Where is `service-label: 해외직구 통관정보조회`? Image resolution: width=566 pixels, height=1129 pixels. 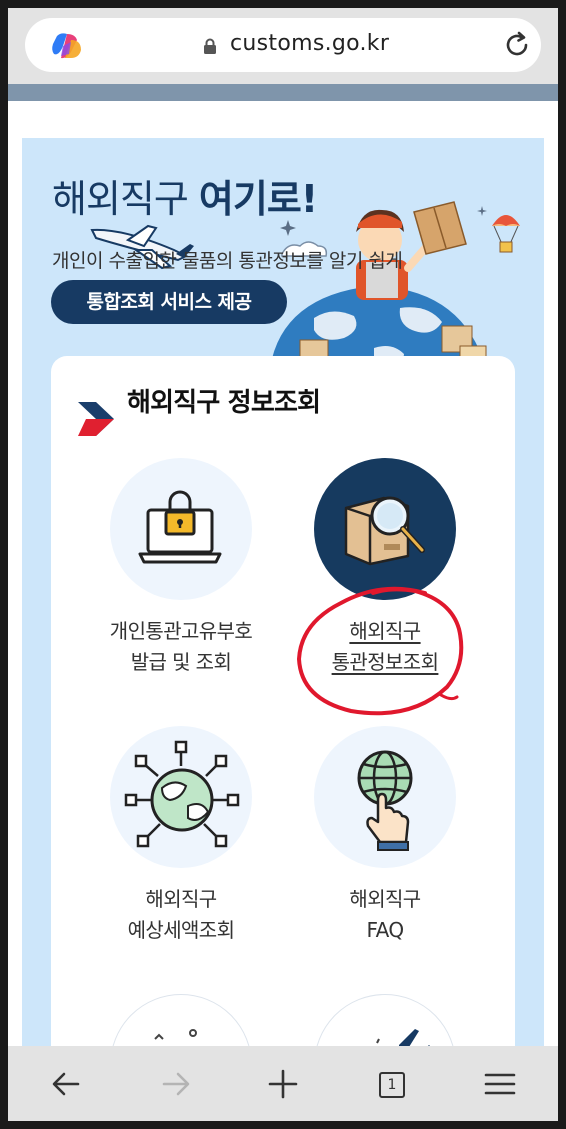 service-label: 해외직구 통관정보조회 is located at coordinates (385, 647).